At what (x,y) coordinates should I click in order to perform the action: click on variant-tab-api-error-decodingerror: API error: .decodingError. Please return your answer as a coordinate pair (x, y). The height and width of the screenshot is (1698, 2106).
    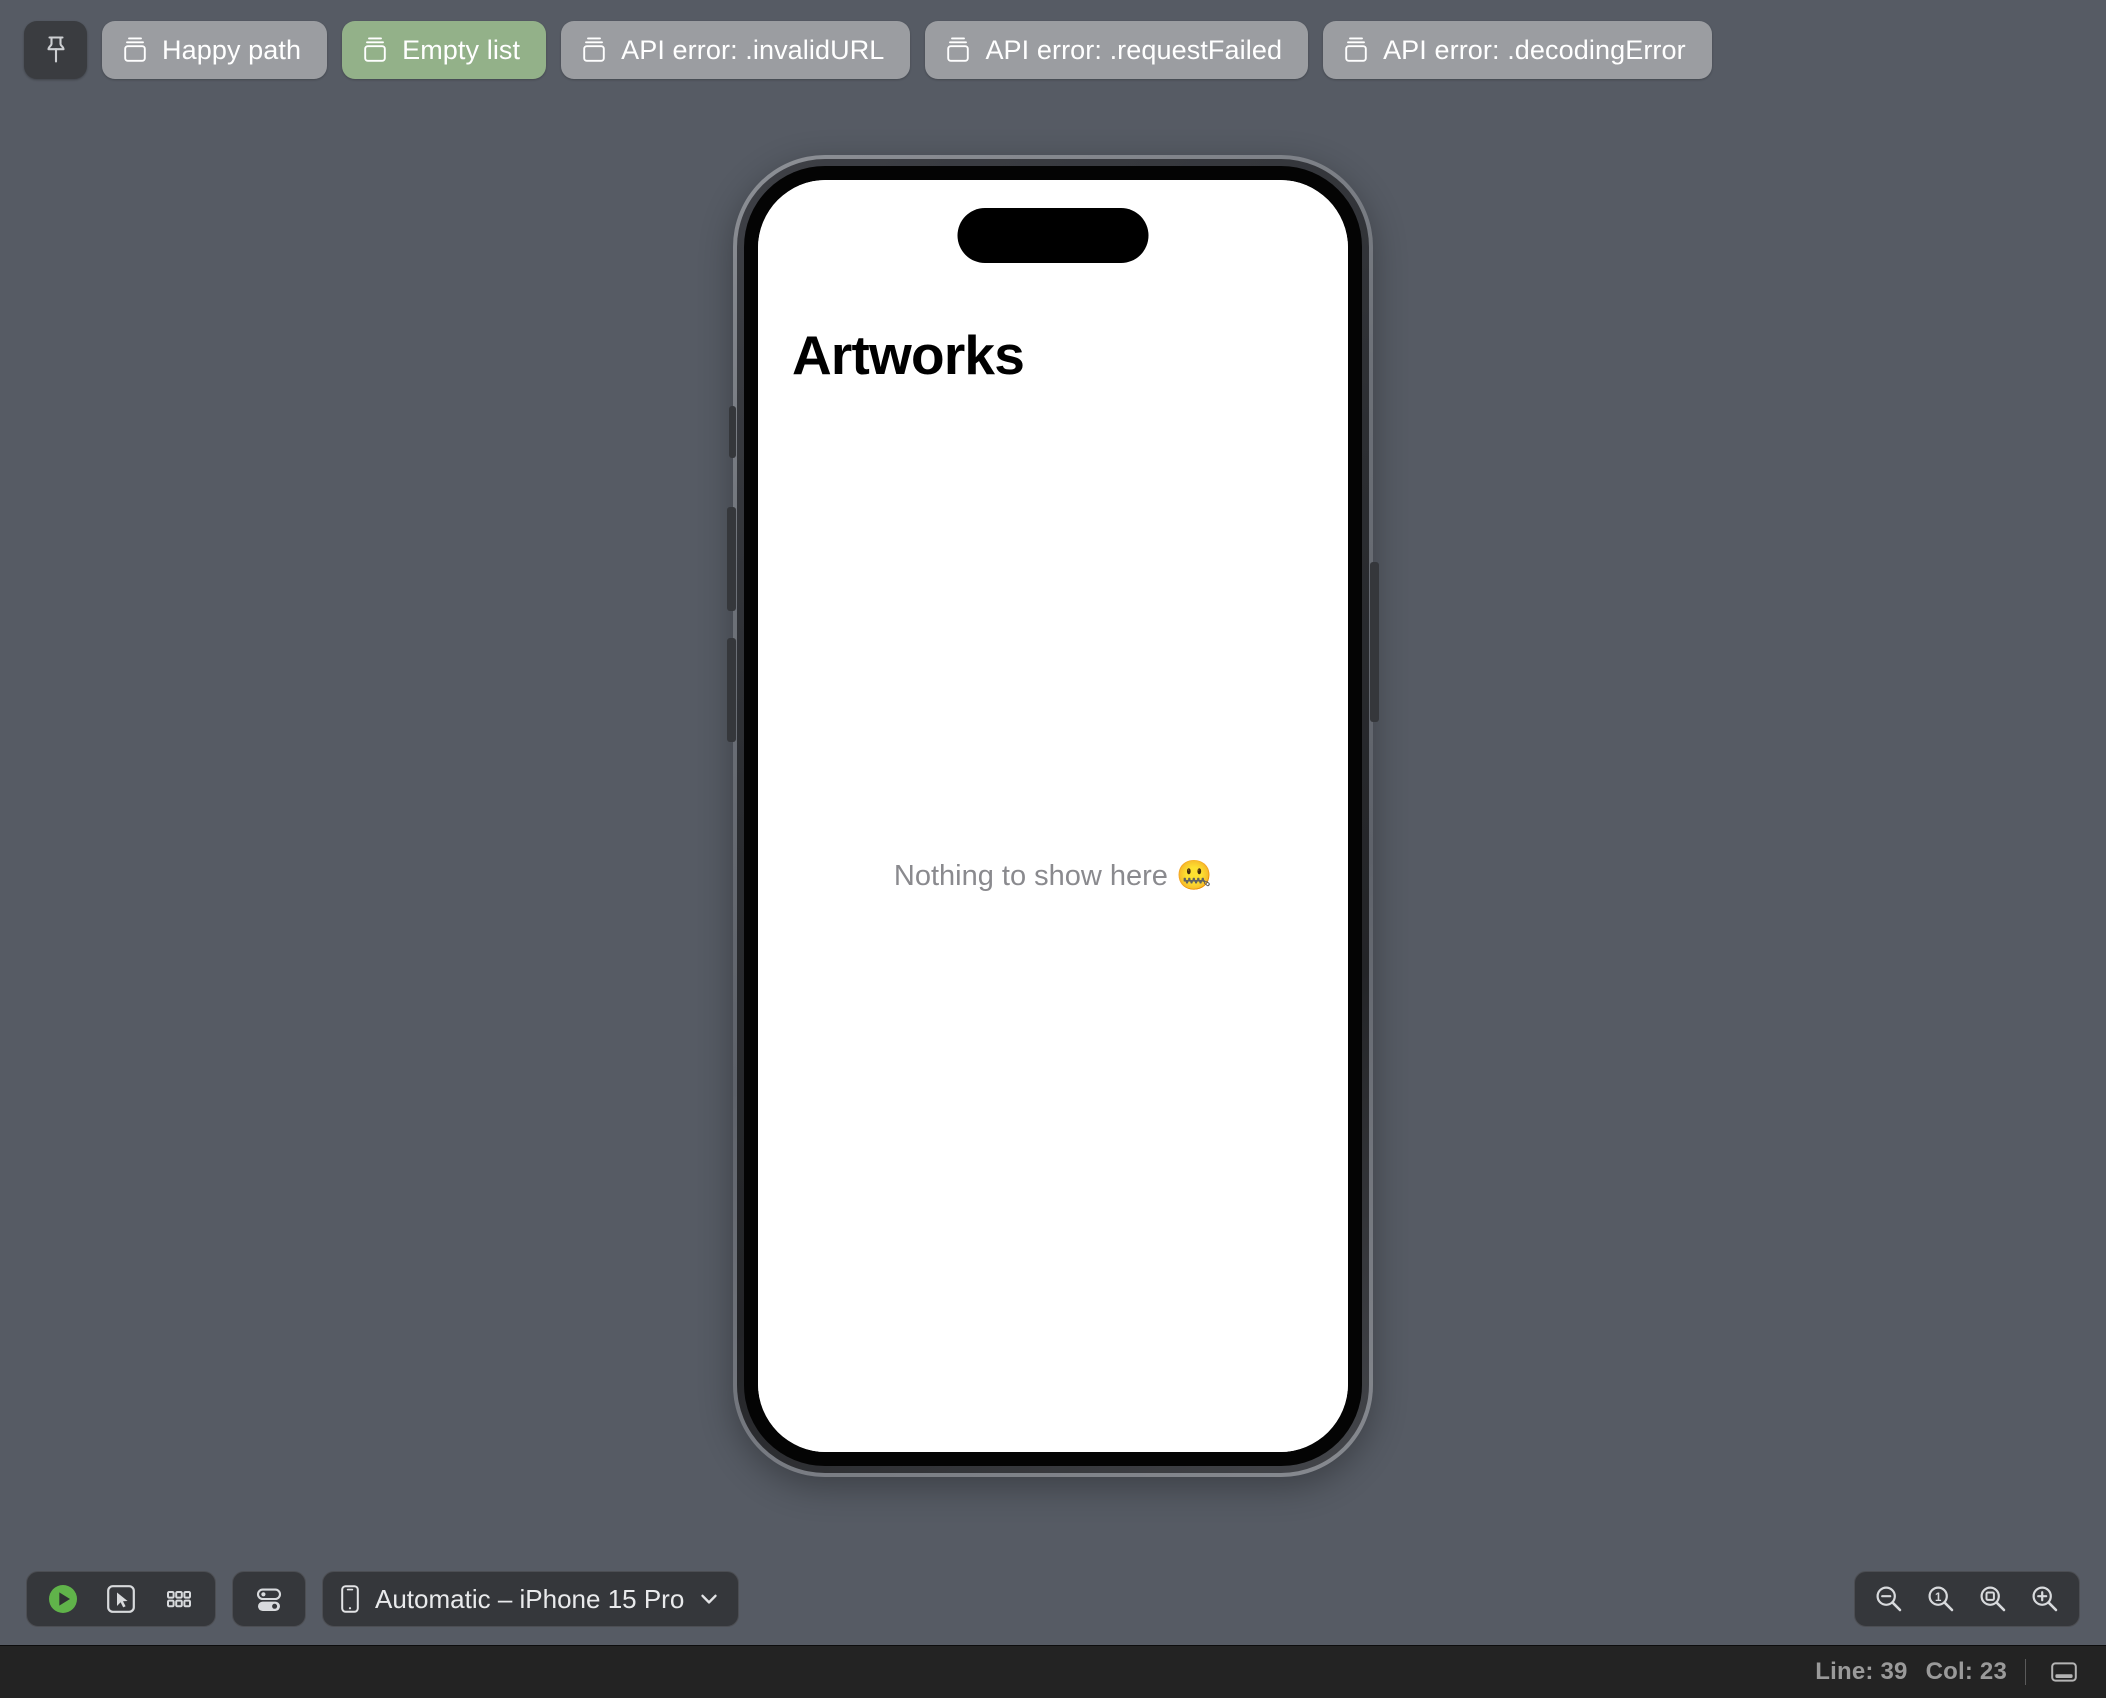
    Looking at the image, I should click on (1517, 50).